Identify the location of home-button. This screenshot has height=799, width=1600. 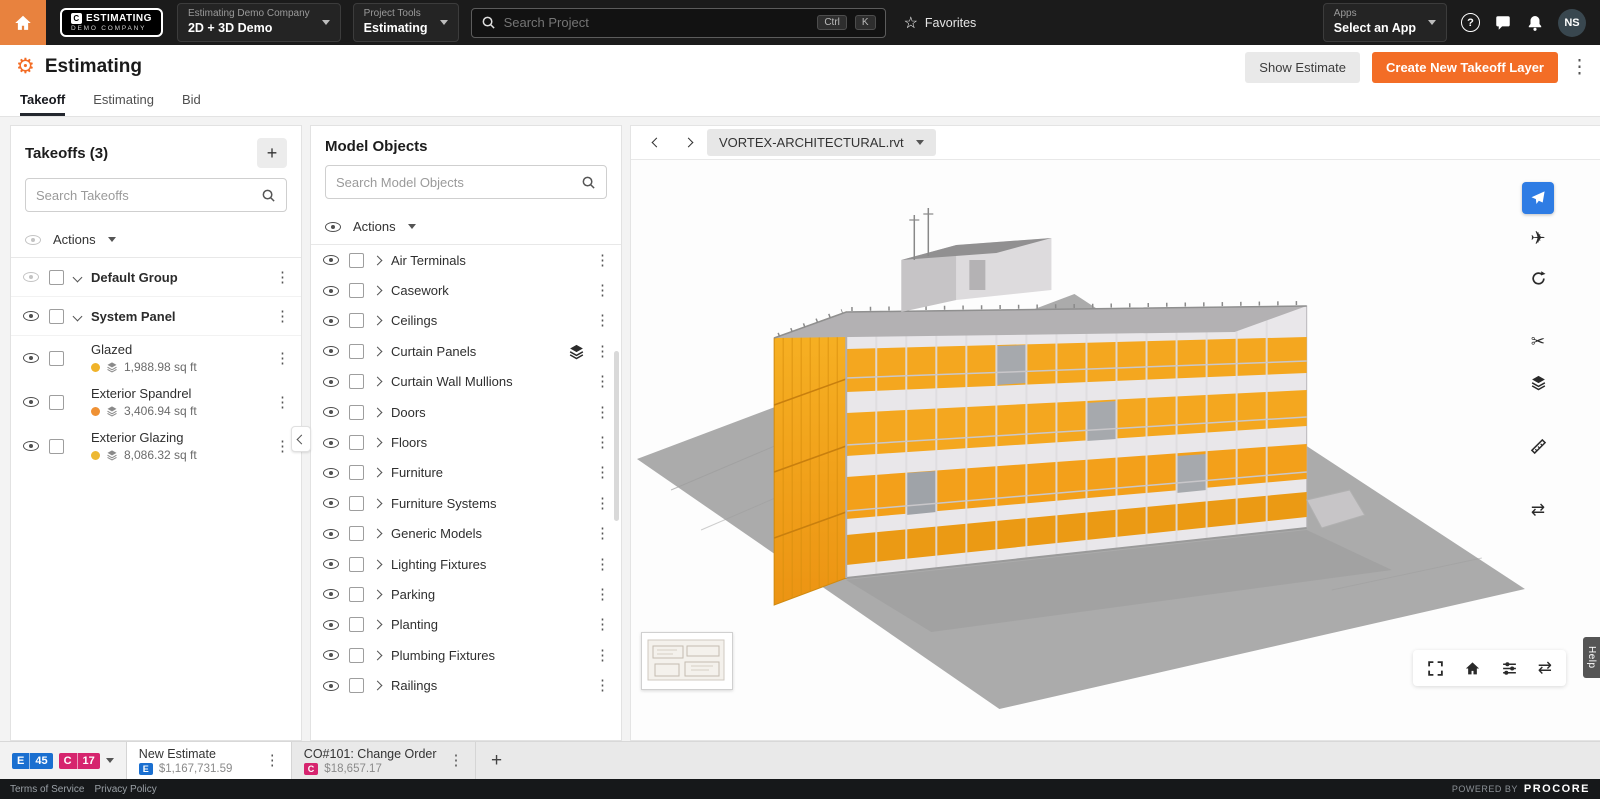
(23, 22).